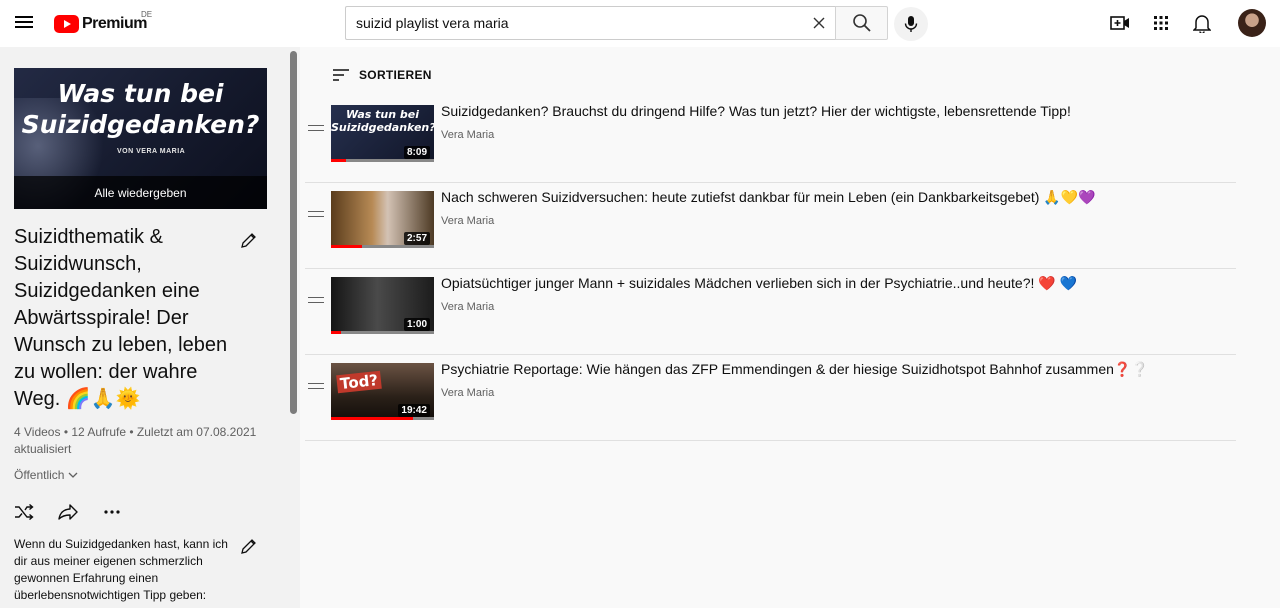  I want to click on mic-icon, so click(911, 24).